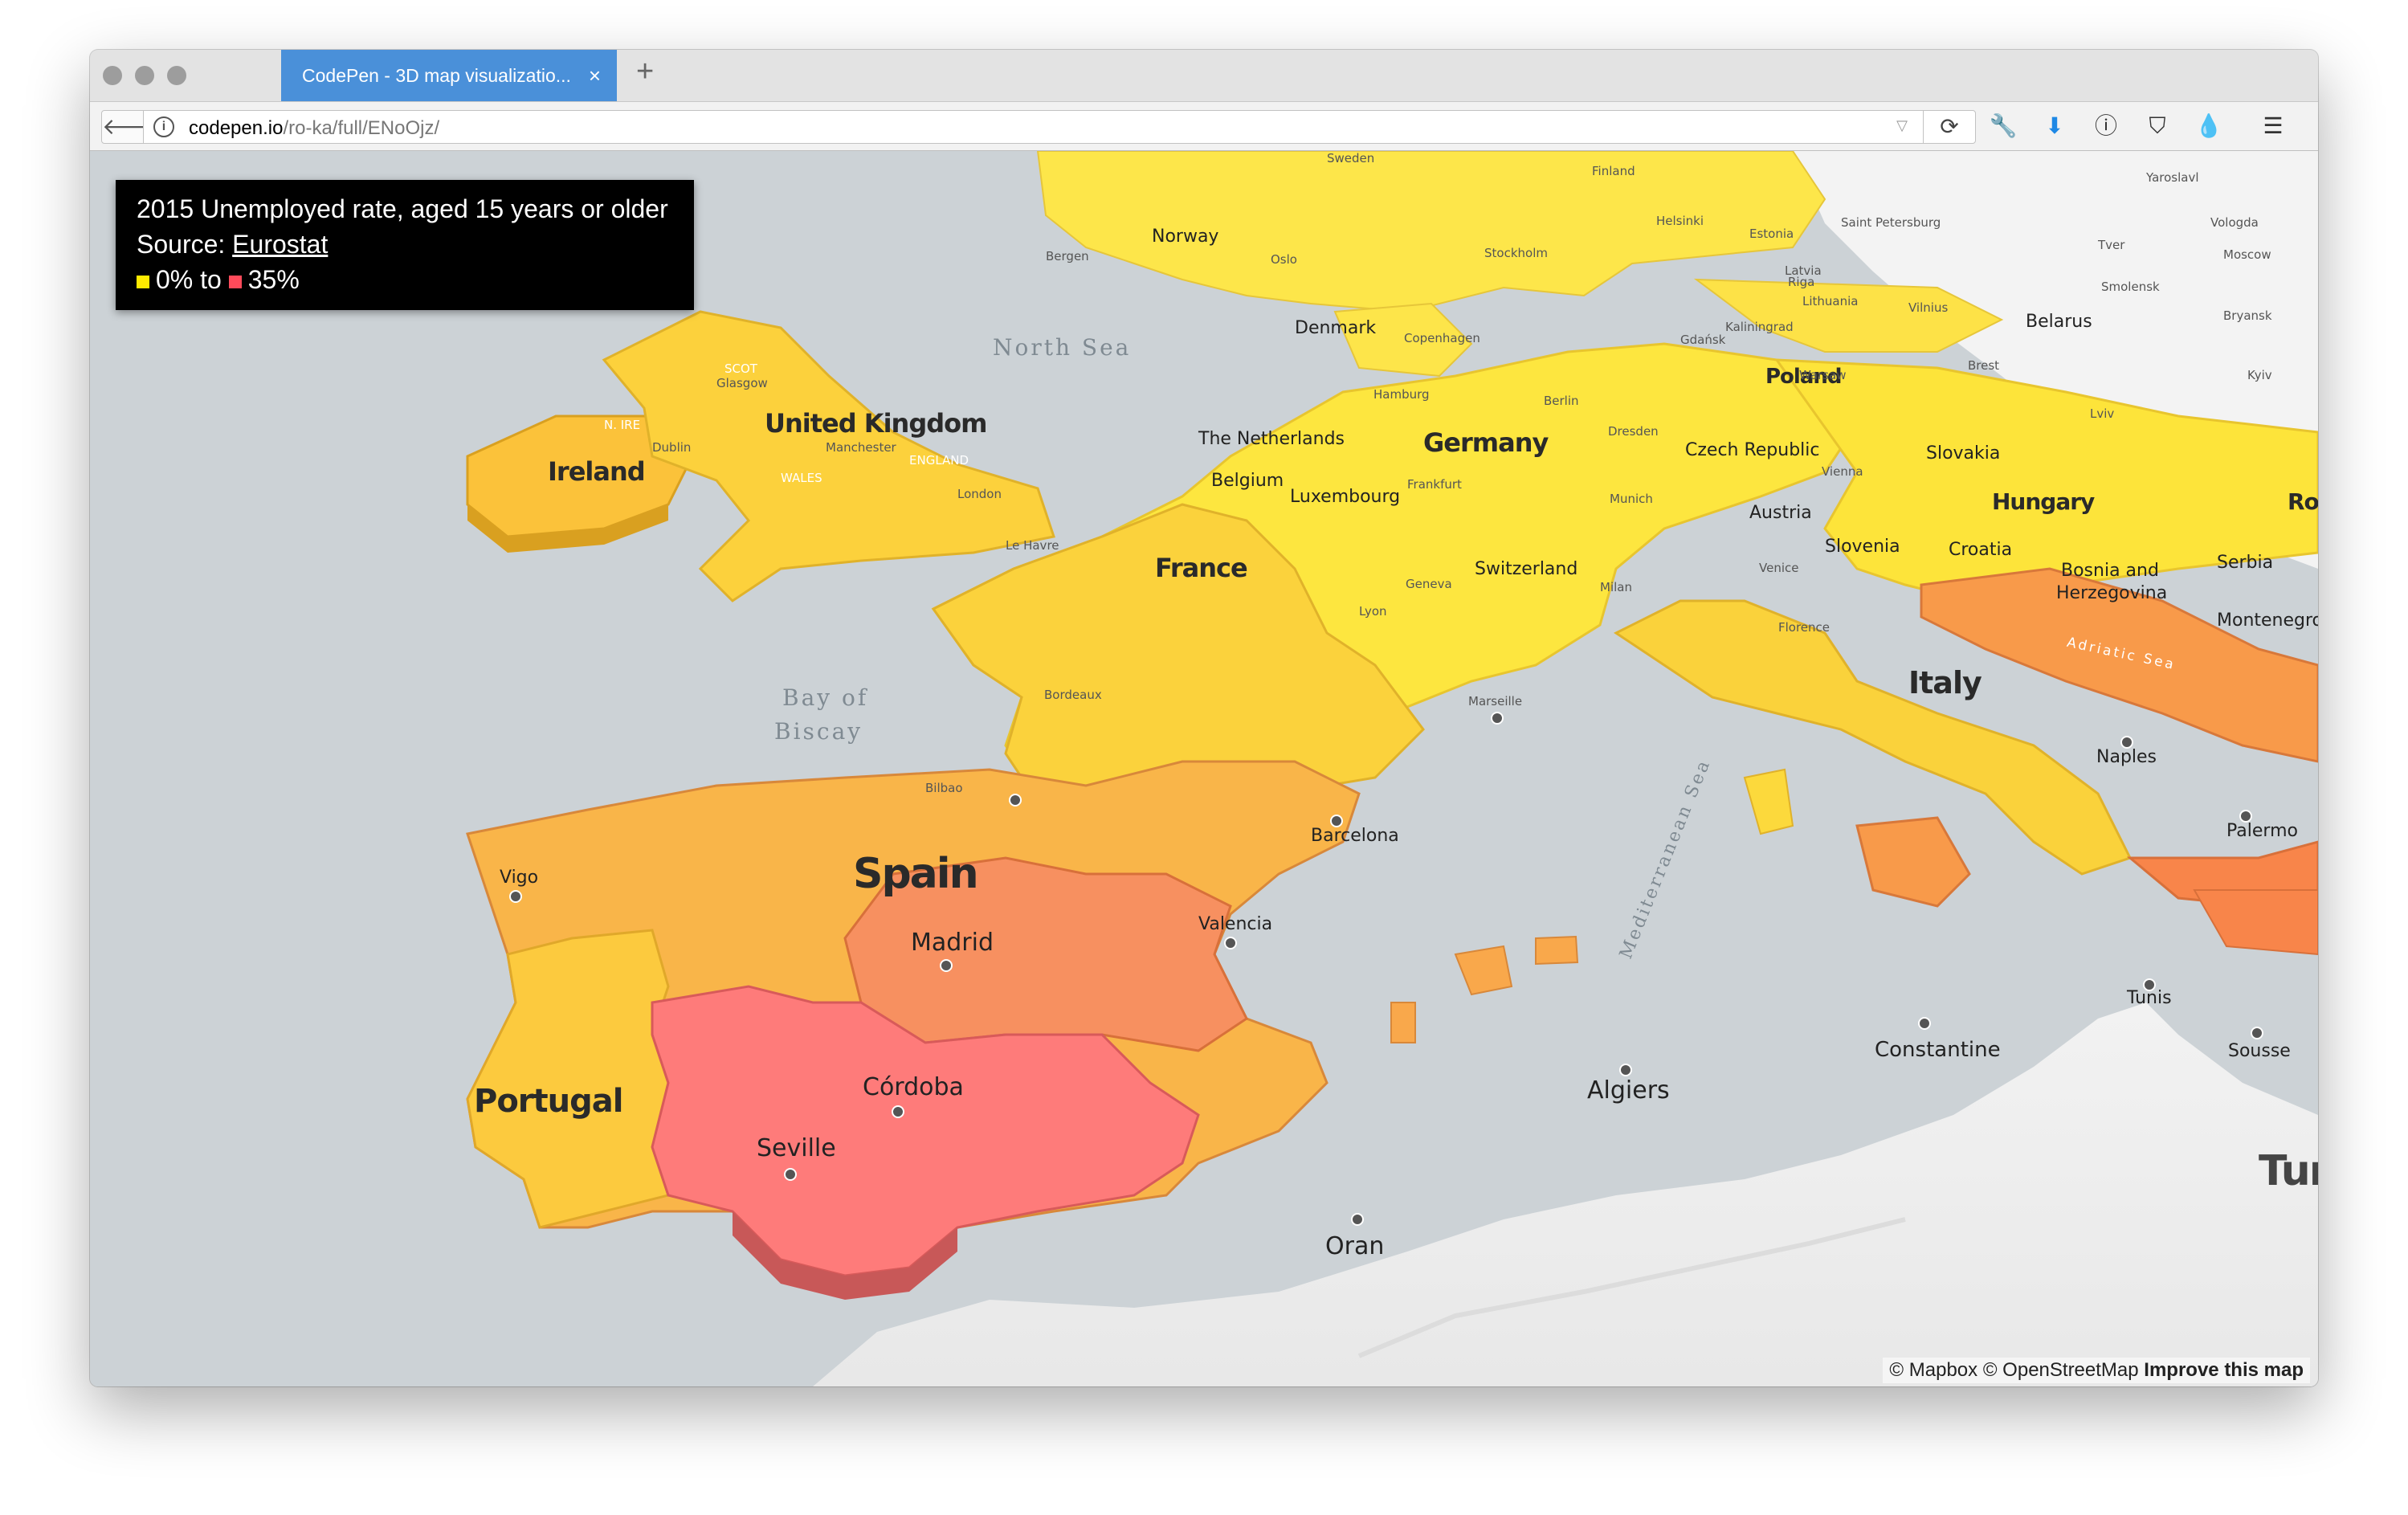  What do you see at coordinates (2043, 501) in the screenshot?
I see `label-hungary: Hungary` at bounding box center [2043, 501].